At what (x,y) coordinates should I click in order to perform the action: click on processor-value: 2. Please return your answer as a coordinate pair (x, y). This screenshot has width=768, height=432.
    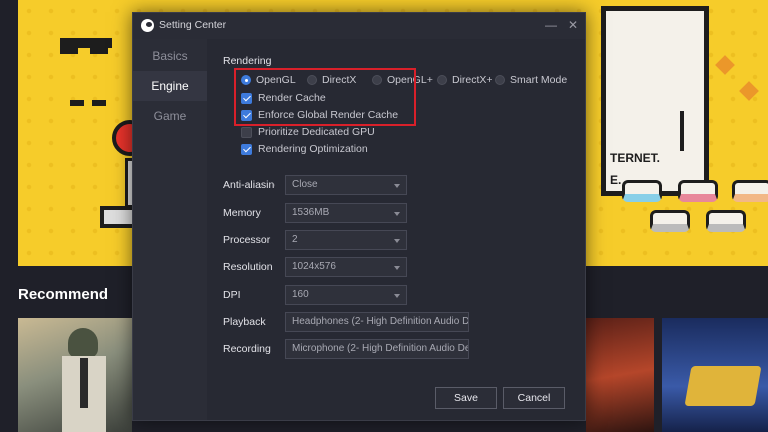
    Looking at the image, I should click on (295, 239).